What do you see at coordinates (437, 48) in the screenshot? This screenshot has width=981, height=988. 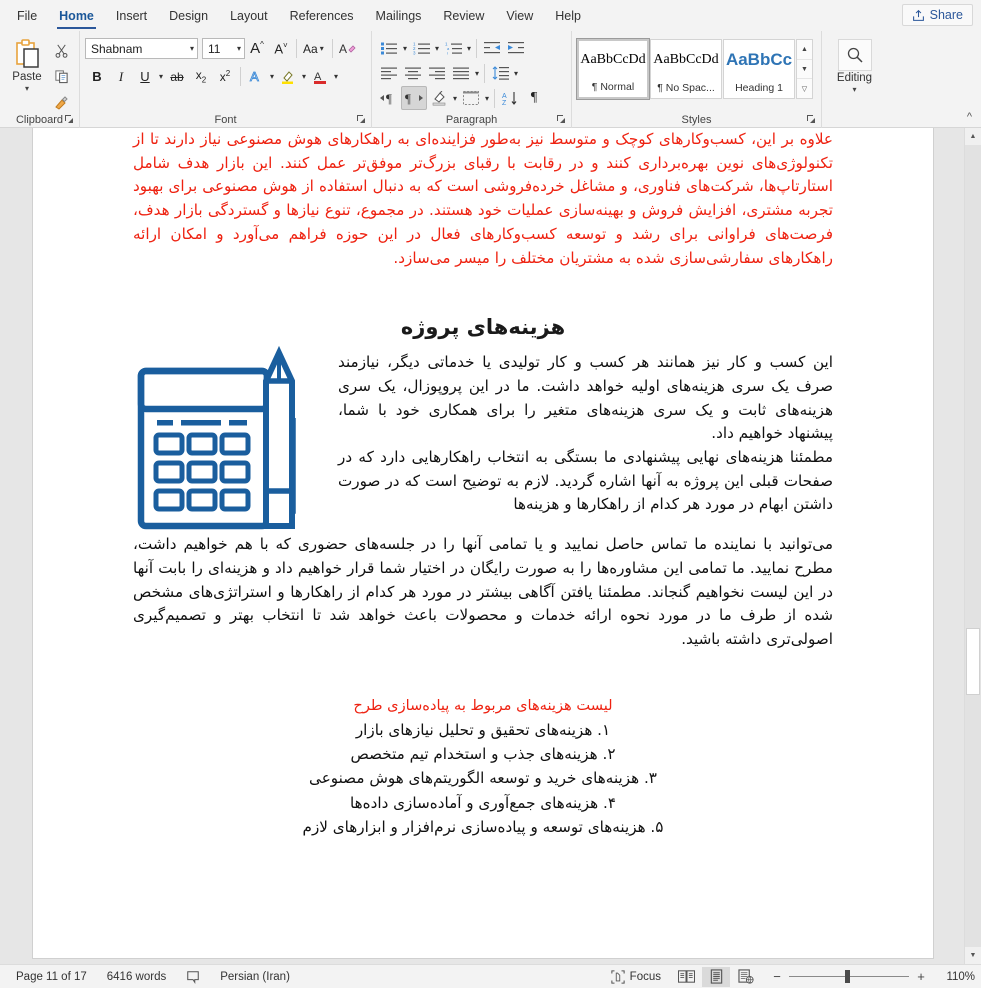 I see `numbering-caret: ▾` at bounding box center [437, 48].